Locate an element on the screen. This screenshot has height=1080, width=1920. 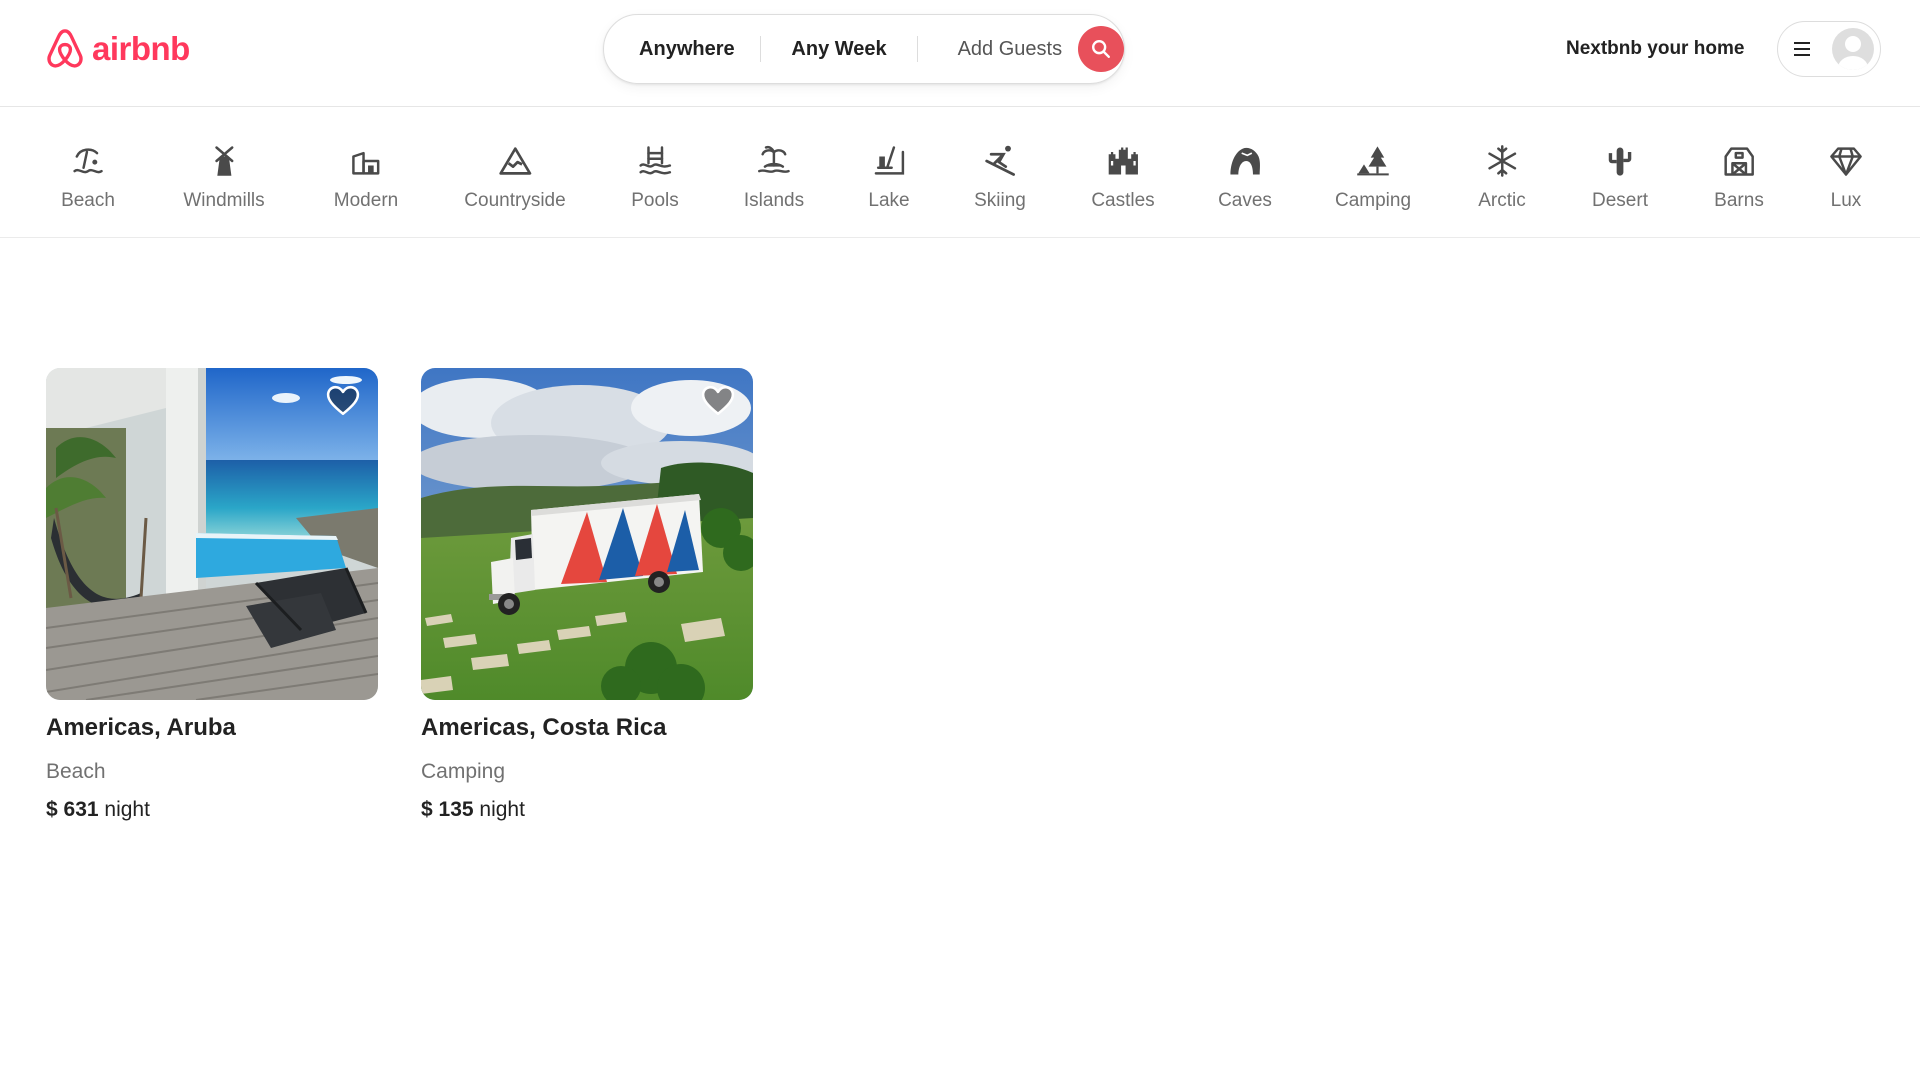
camping-icon is located at coordinates (1373, 161).